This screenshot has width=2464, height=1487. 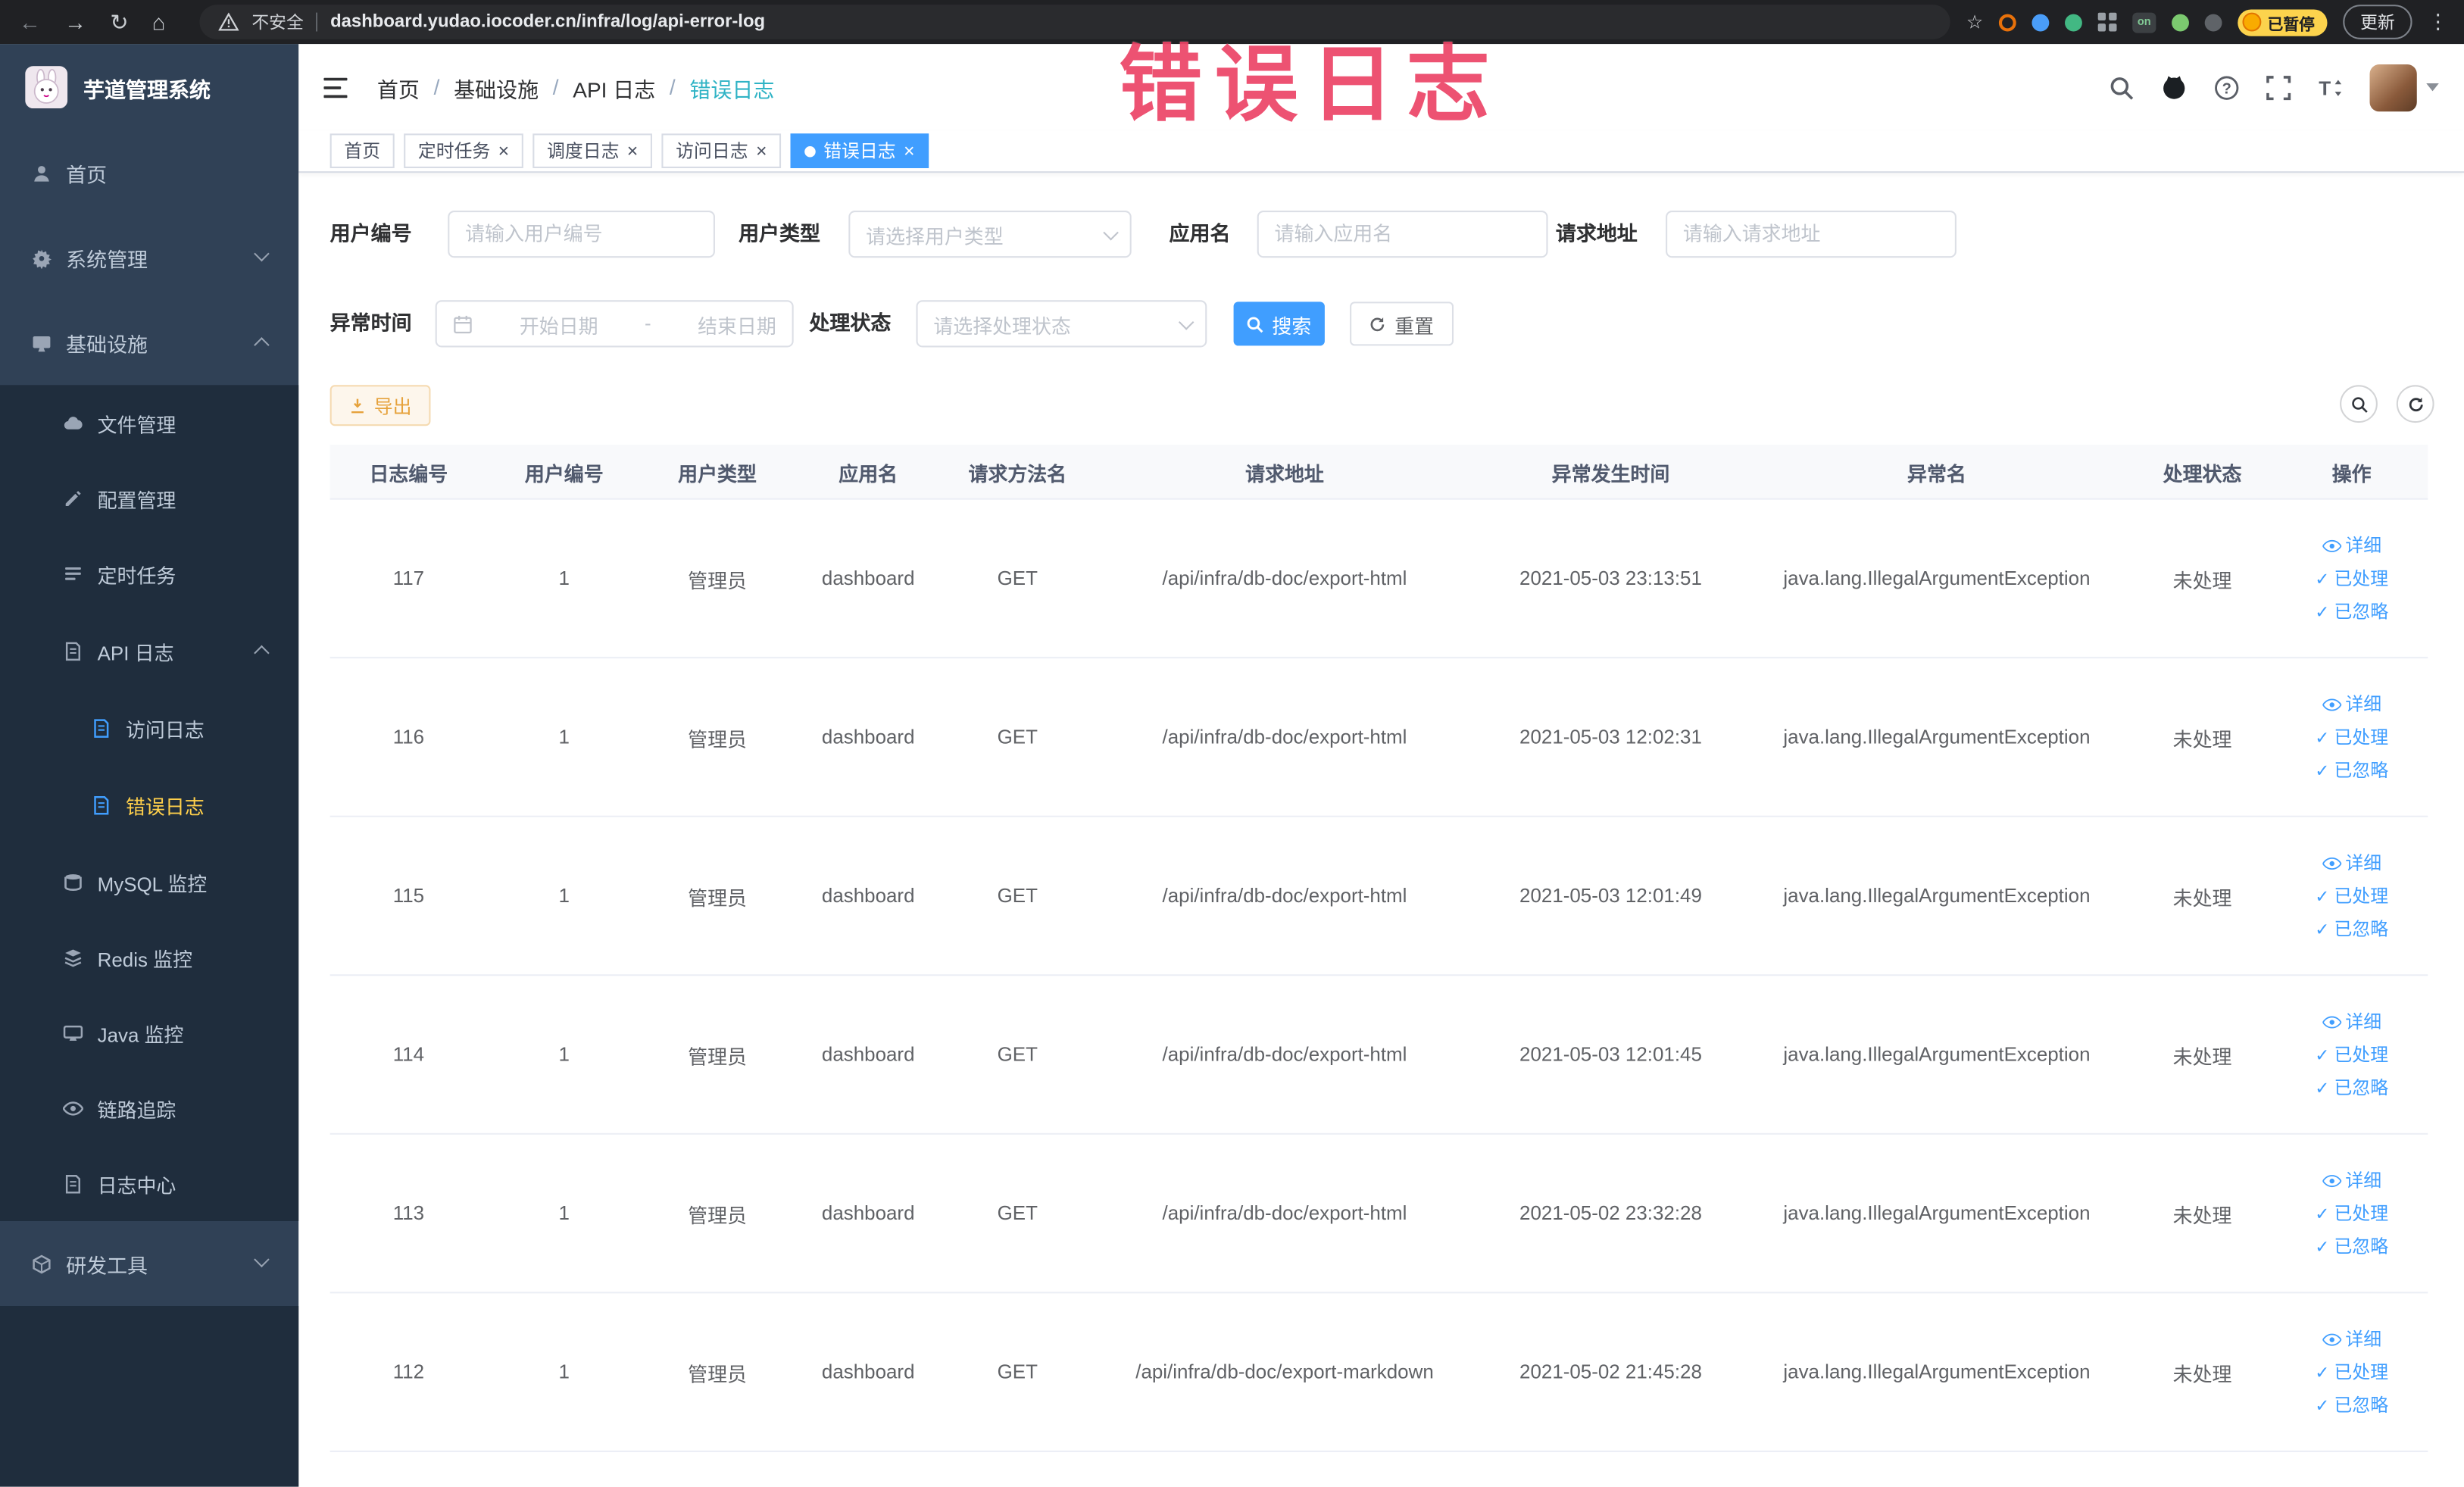 I want to click on sidebar-item-java-monitor: Java 监控, so click(x=149, y=1032).